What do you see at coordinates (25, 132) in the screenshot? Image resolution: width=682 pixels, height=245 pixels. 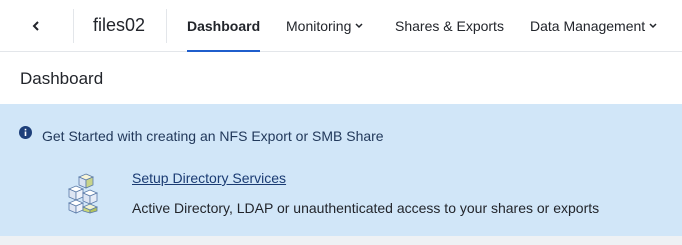 I see `info-icon` at bounding box center [25, 132].